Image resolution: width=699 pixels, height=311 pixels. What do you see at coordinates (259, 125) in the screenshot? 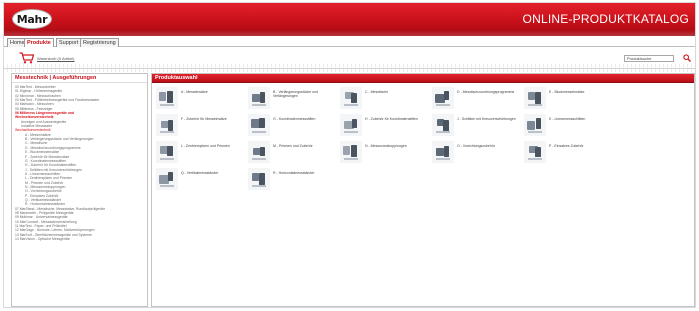
I see `coordinate-pin-icon` at bounding box center [259, 125].